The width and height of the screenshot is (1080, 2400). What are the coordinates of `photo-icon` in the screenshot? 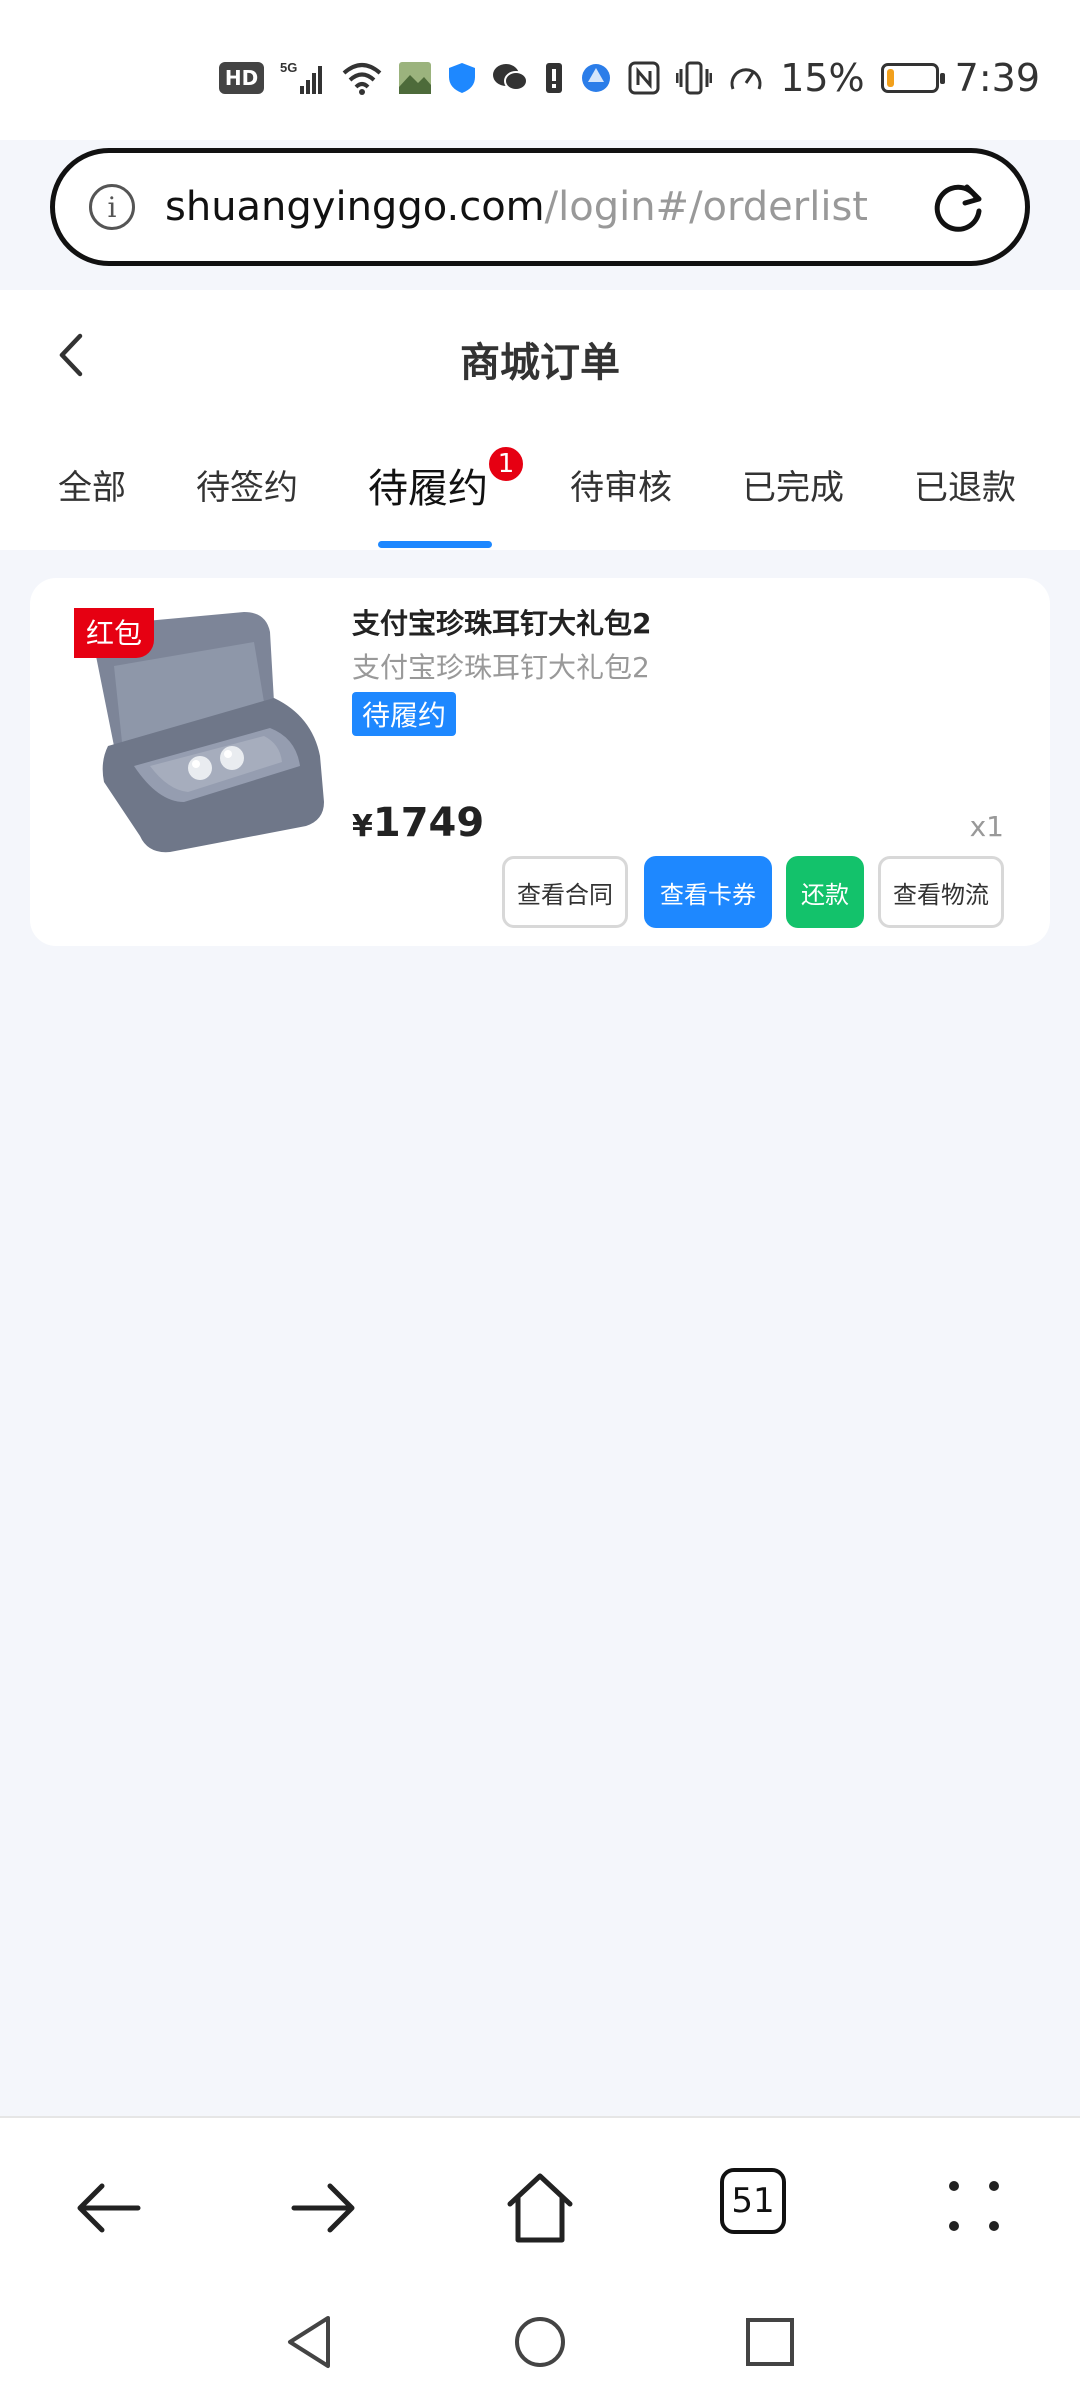 It's located at (415, 78).